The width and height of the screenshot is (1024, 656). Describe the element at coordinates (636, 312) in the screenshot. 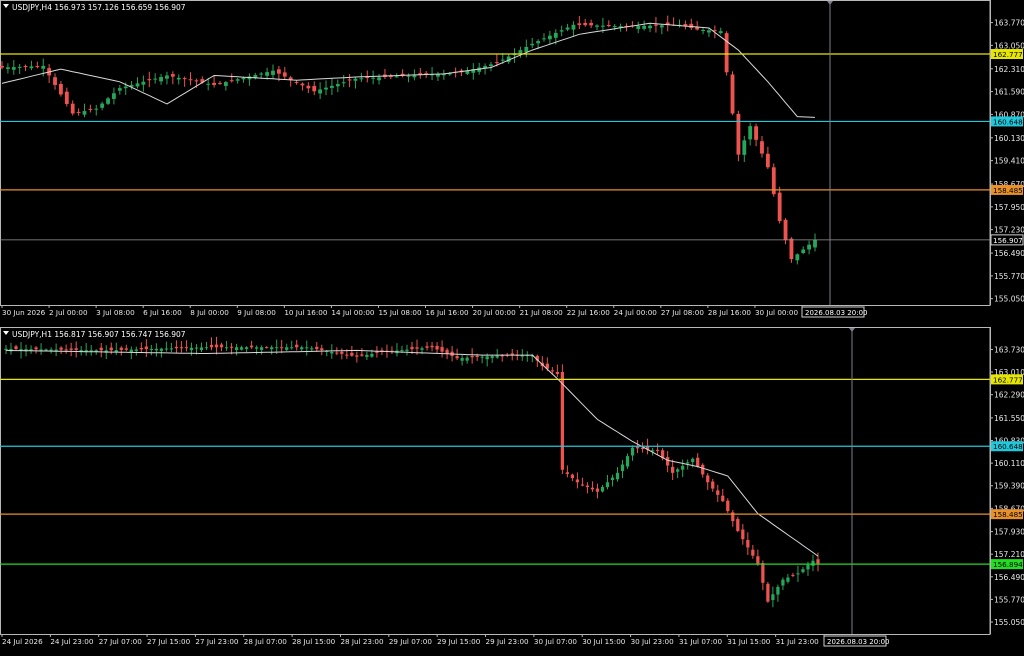

I see `time-label: 24 Jul 00:00` at that location.